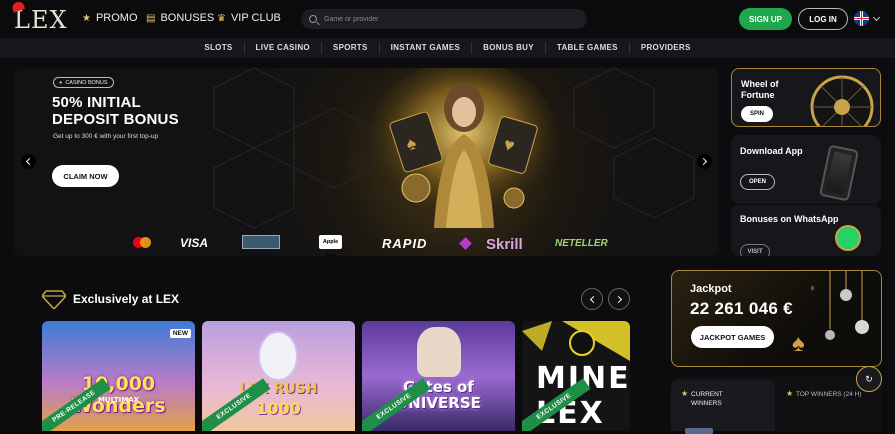 The image size is (895, 434). Describe the element at coordinates (830, 314) in the screenshot. I see `ornaments-decoration: ♠ ♦` at that location.